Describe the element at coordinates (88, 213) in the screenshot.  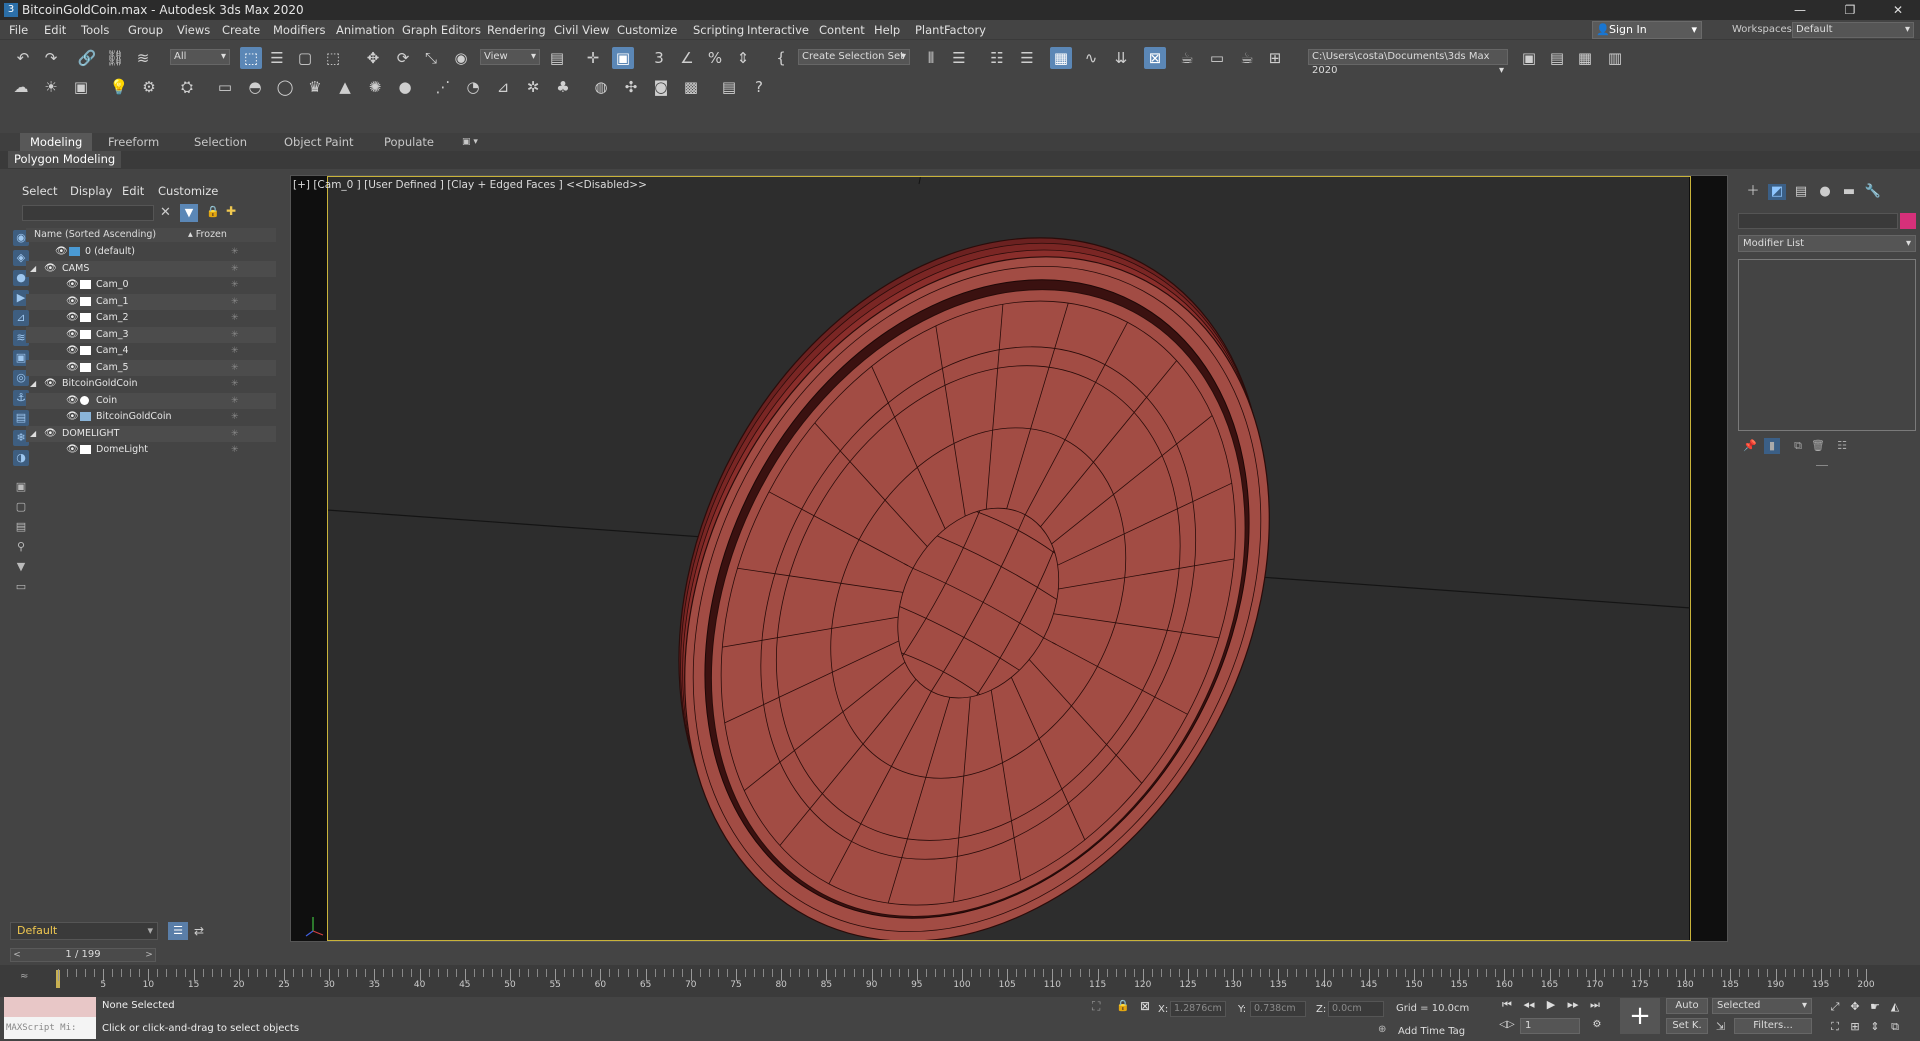
I see `explorer-search-input` at that location.